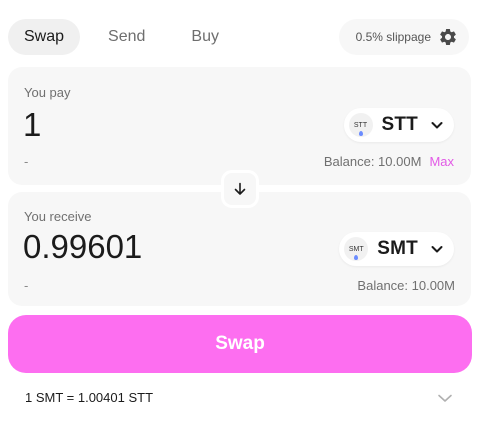  Describe the element at coordinates (360, 125) in the screenshot. I see `stt-token-icon: STT` at that location.